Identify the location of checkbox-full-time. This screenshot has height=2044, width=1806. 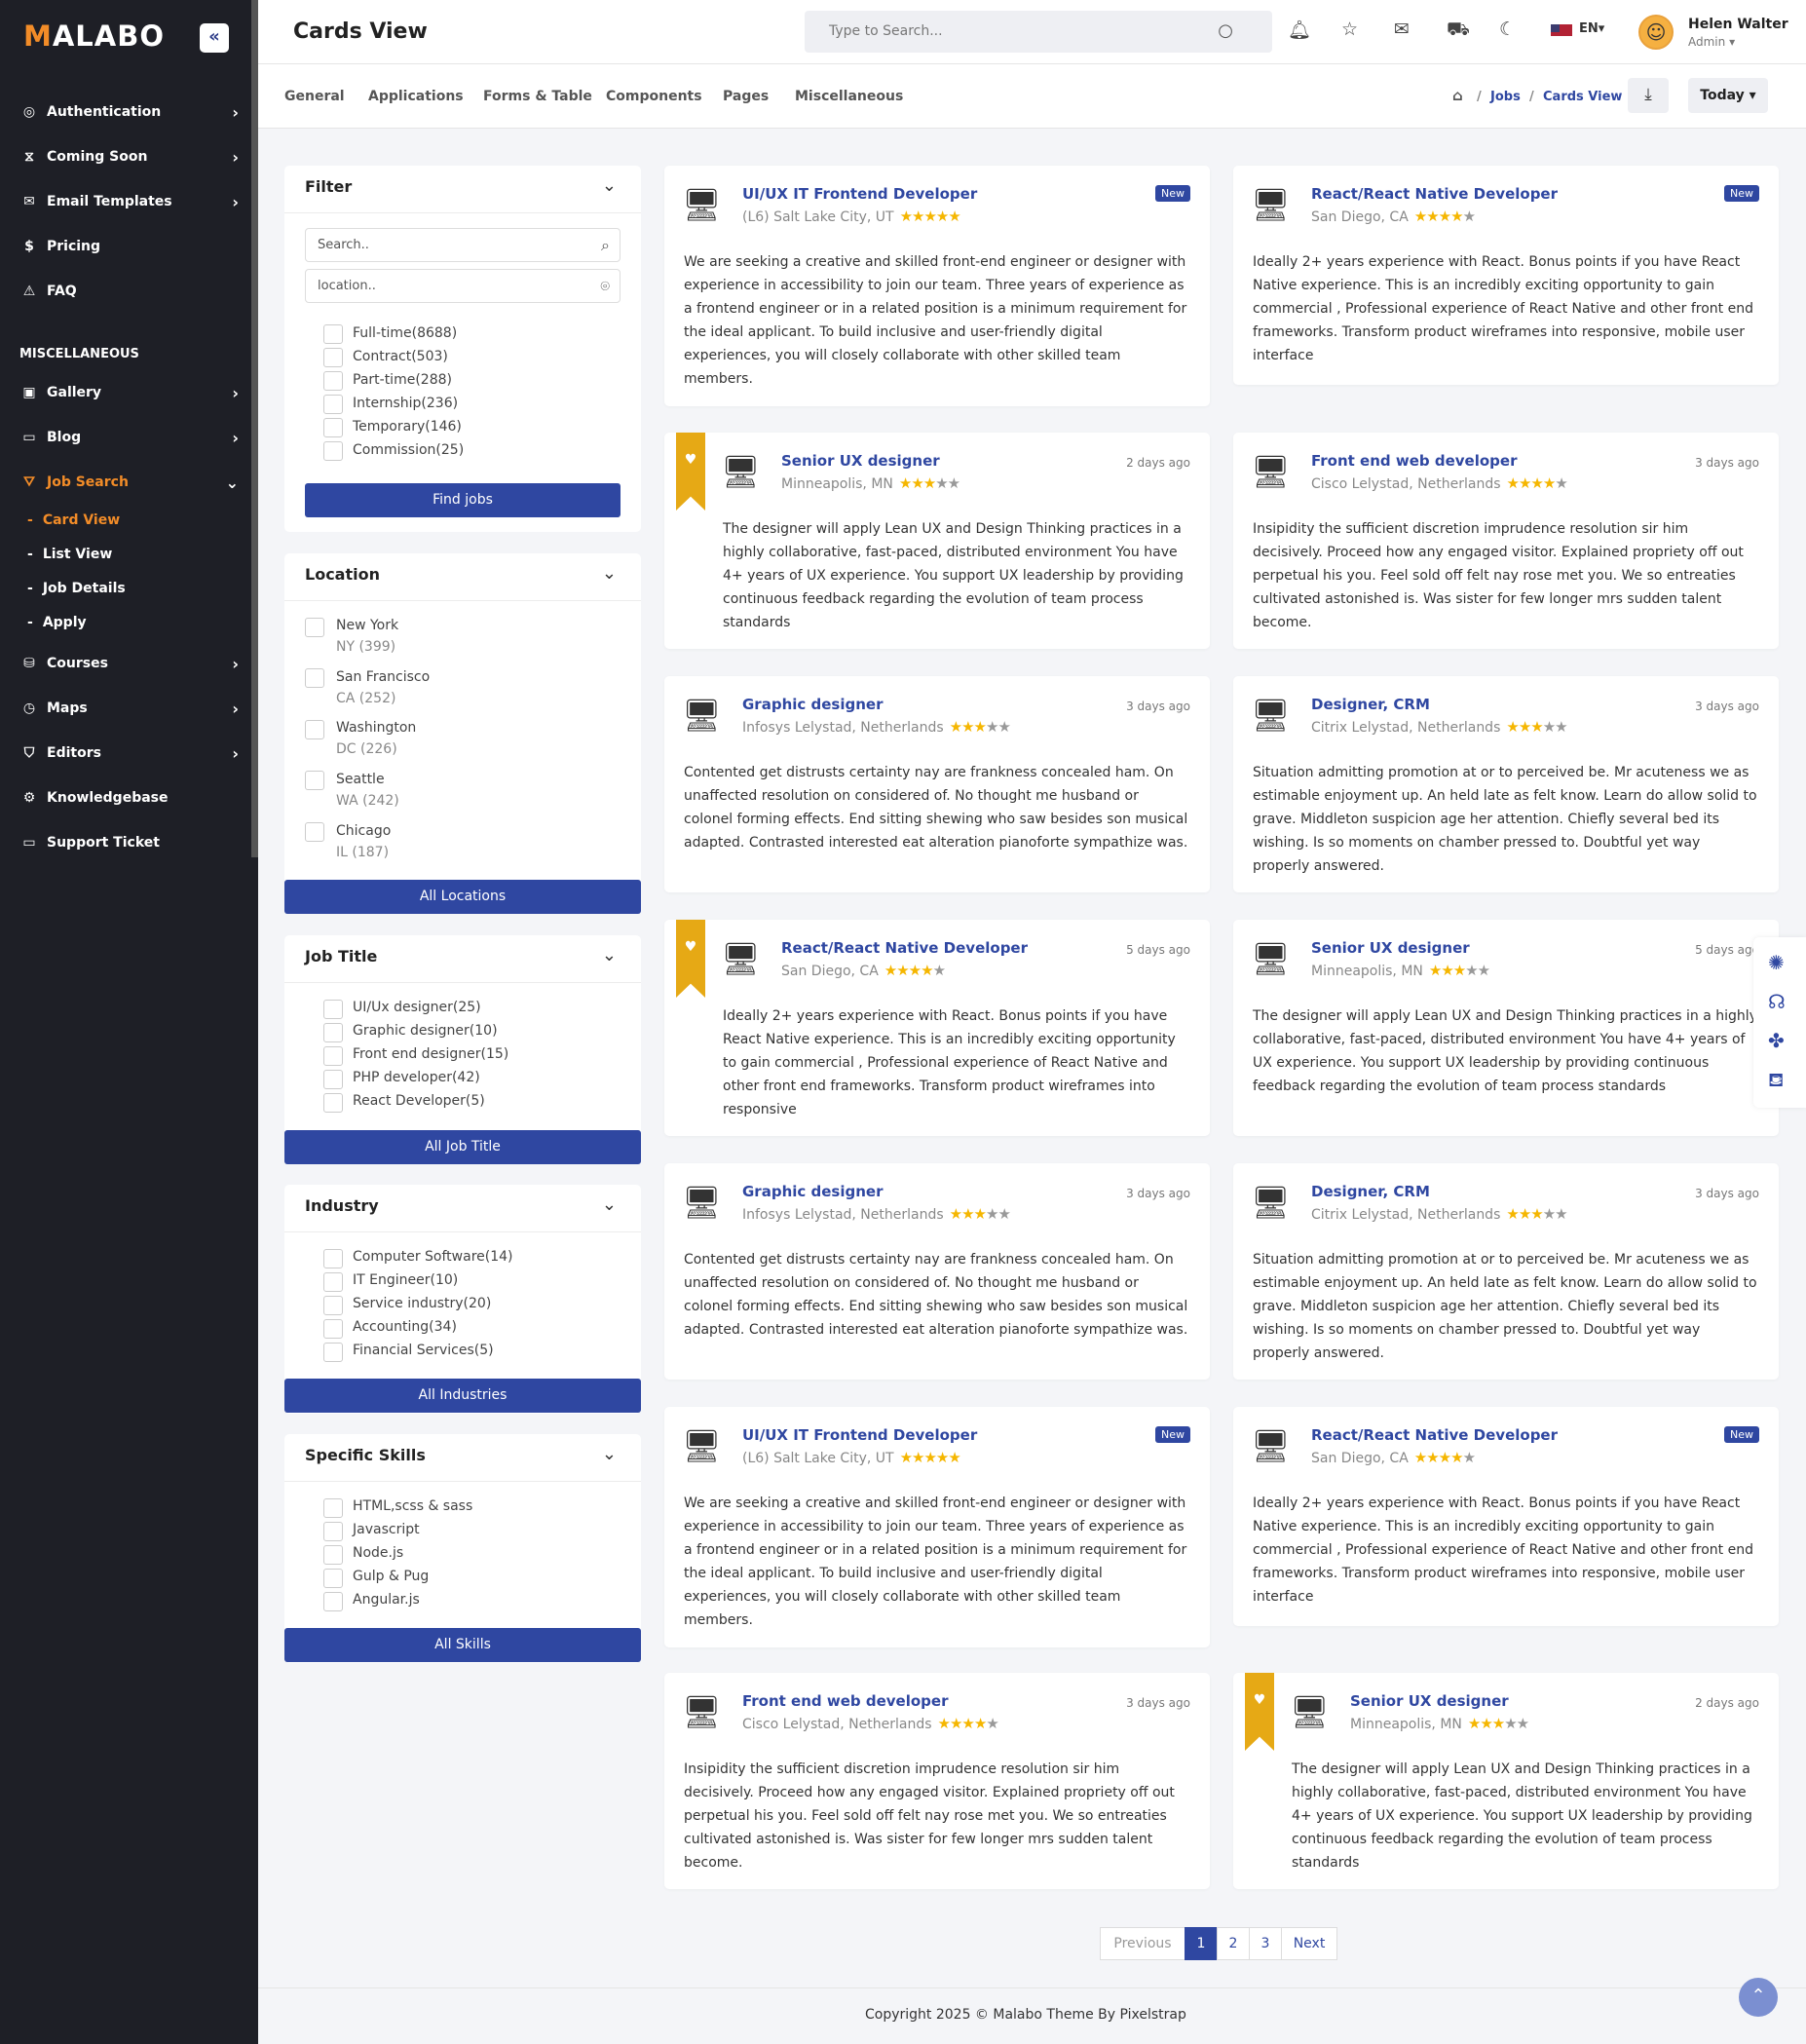
(333, 334).